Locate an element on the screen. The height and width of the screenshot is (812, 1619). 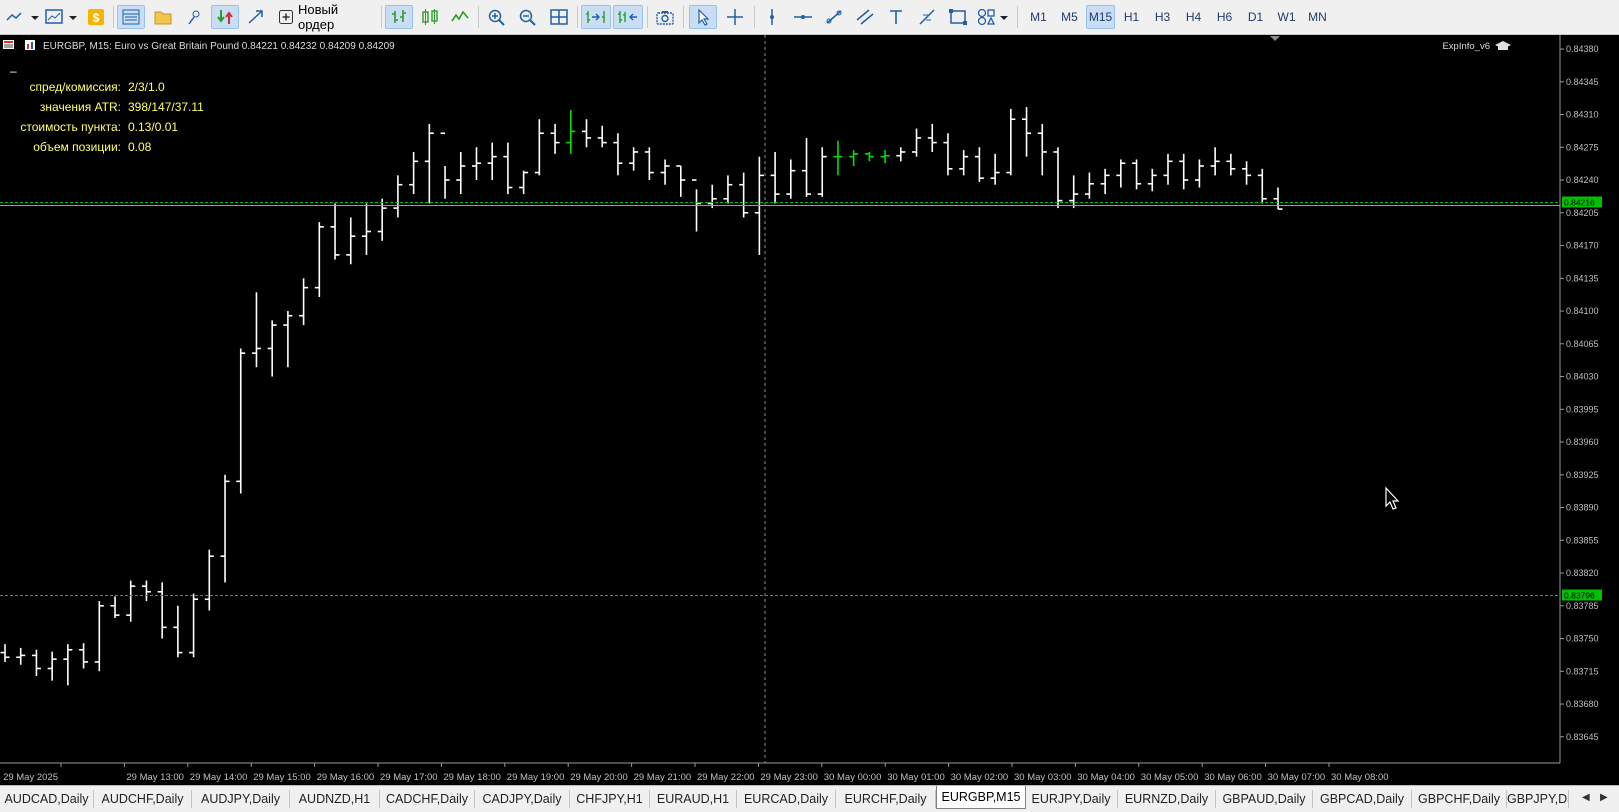
tab-cadjpy-daily: CADJPY,Daily is located at coordinates (522, 799).